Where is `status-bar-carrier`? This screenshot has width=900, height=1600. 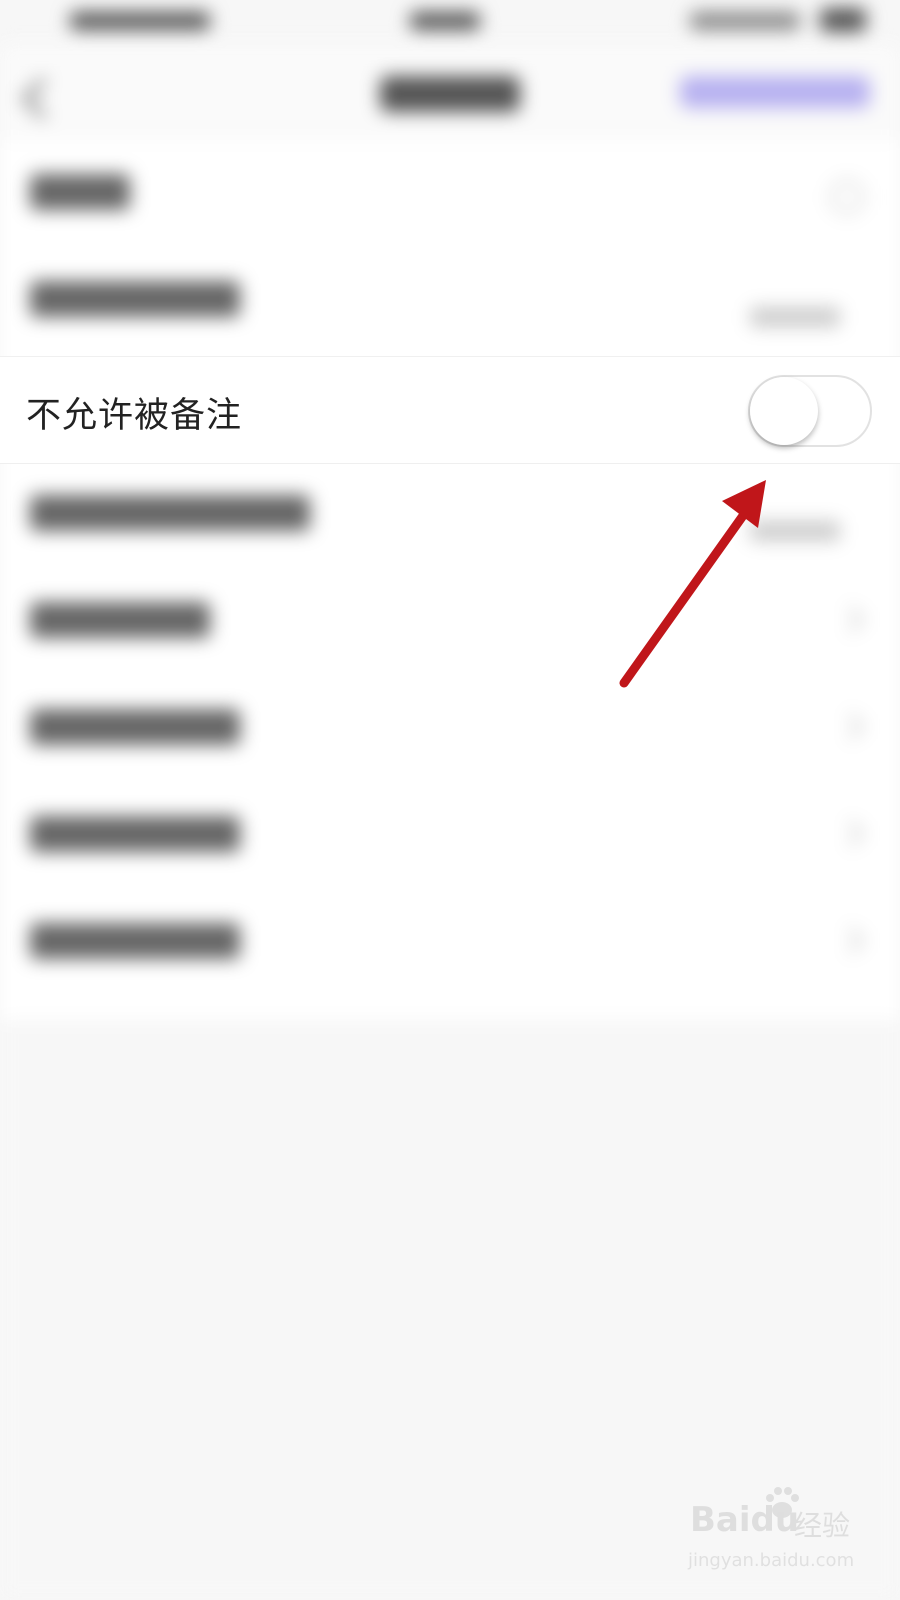
status-bar-carrier is located at coordinates (140, 21).